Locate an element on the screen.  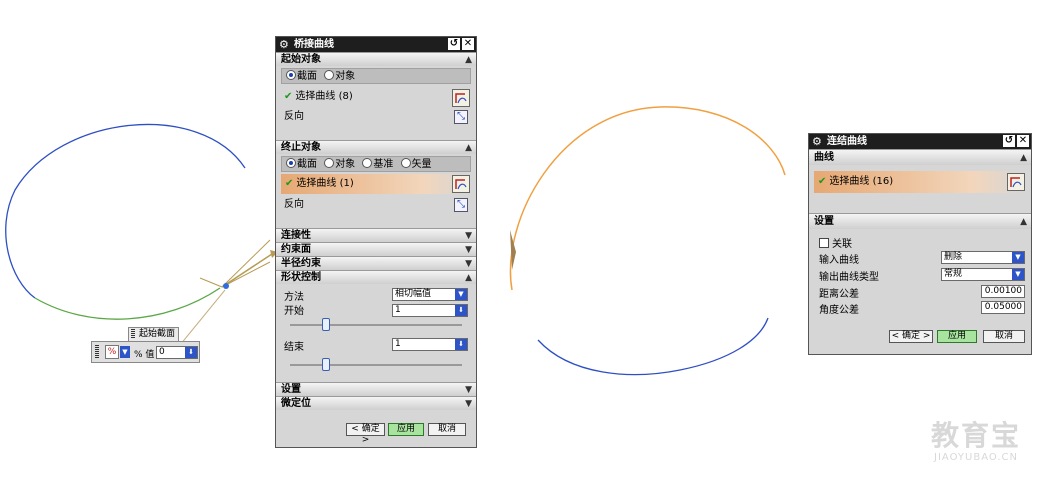
associative-checkbox: 关联 is located at coordinates (835, 242).